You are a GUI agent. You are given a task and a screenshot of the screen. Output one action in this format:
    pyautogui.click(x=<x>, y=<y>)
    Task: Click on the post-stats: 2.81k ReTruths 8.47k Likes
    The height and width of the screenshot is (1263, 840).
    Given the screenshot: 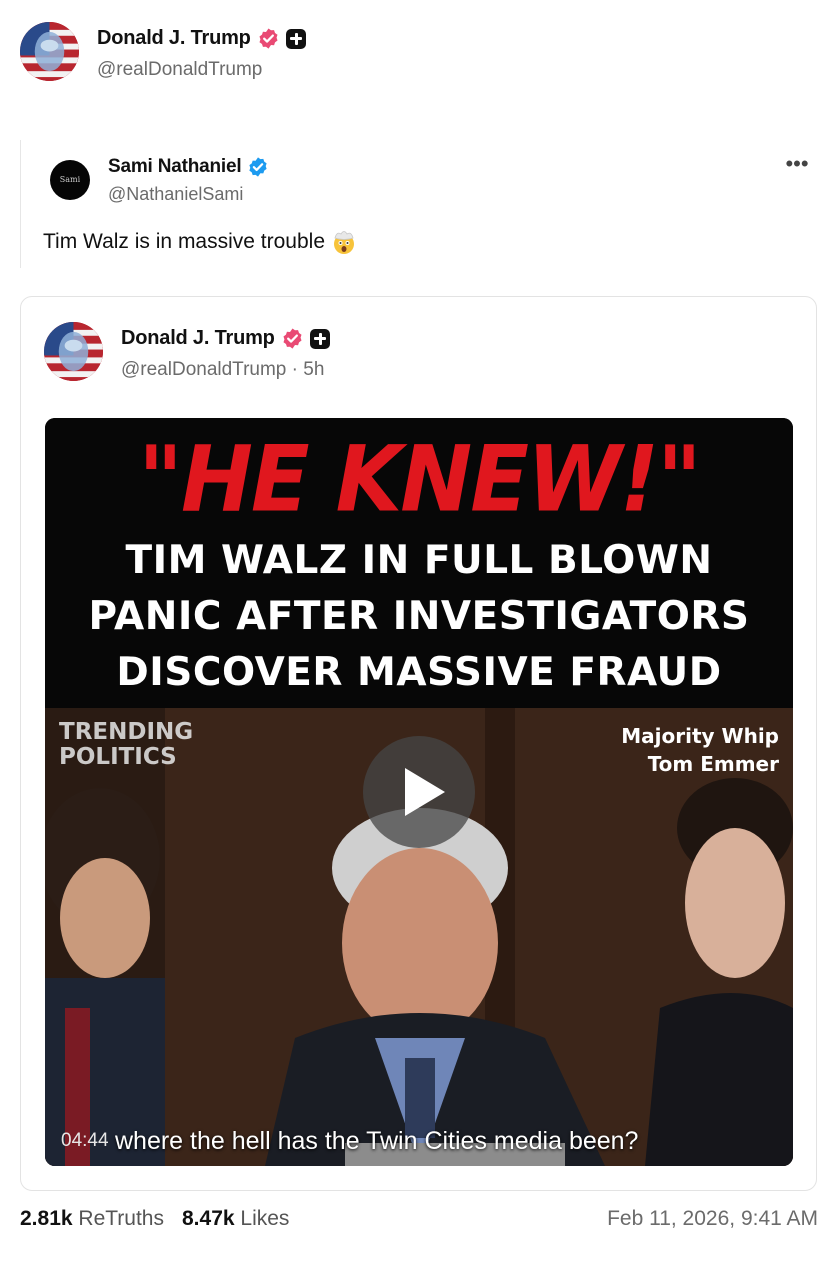 What is the action you would take?
    pyautogui.click(x=154, y=1219)
    